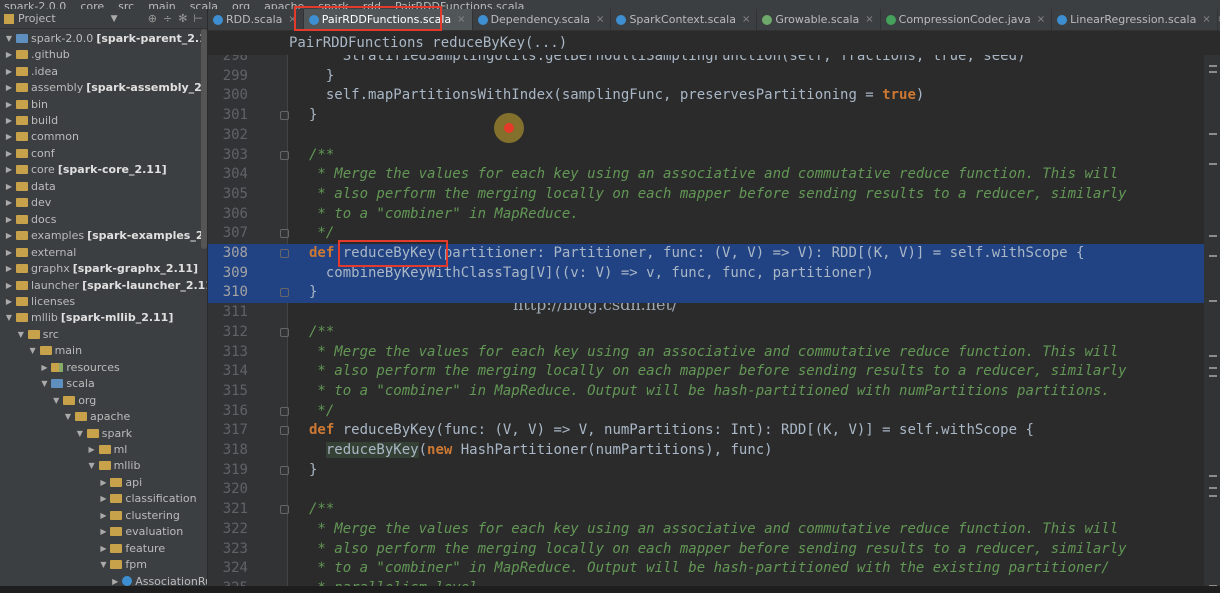  I want to click on code-line: 302, so click(706, 136).